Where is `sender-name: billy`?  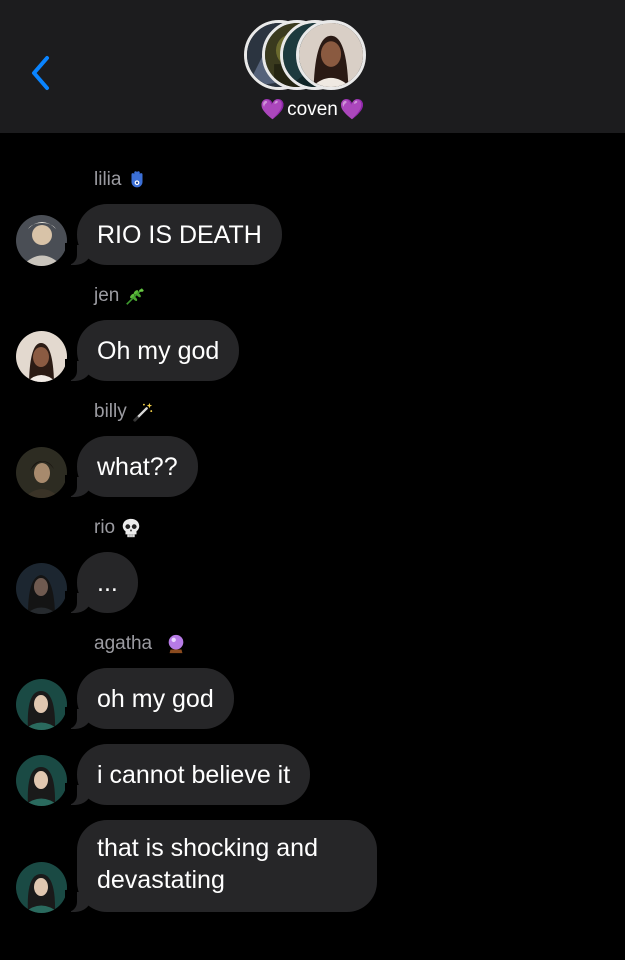 sender-name: billy is located at coordinates (124, 412).